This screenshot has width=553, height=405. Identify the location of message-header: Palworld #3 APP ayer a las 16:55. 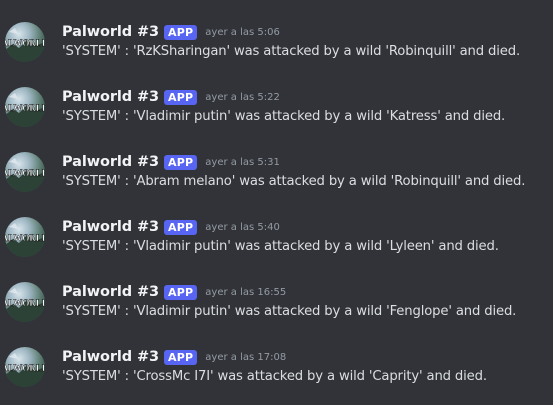
(174, 292).